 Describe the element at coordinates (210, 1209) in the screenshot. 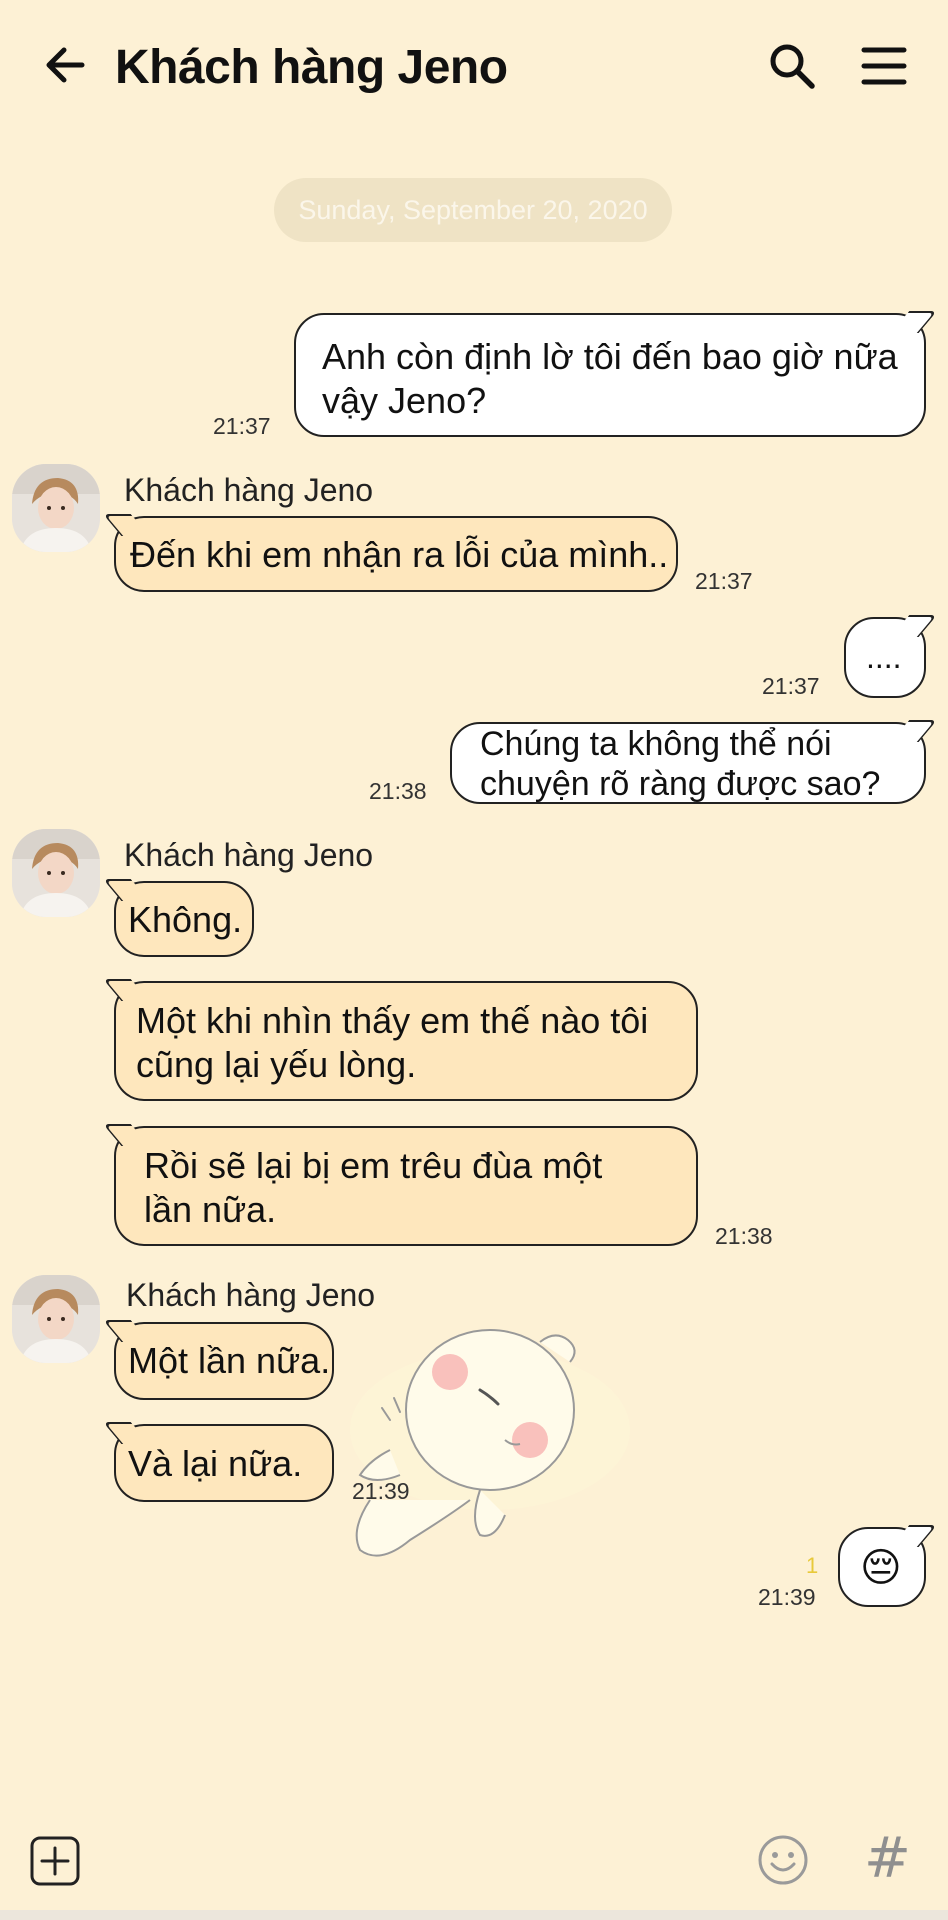

I see `message-line: lần nữa.` at that location.